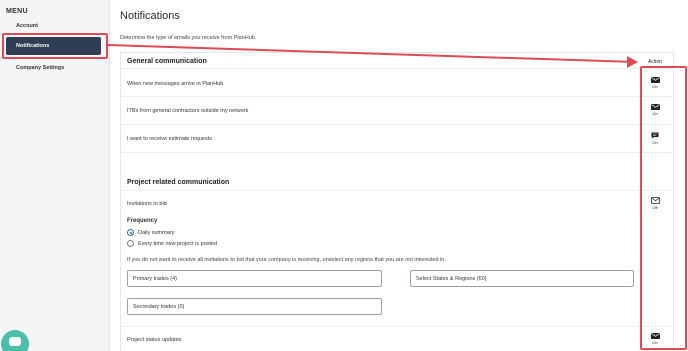 The height and width of the screenshot is (351, 688). What do you see at coordinates (178, 182) in the screenshot?
I see `section-title-project: Project related communication` at bounding box center [178, 182].